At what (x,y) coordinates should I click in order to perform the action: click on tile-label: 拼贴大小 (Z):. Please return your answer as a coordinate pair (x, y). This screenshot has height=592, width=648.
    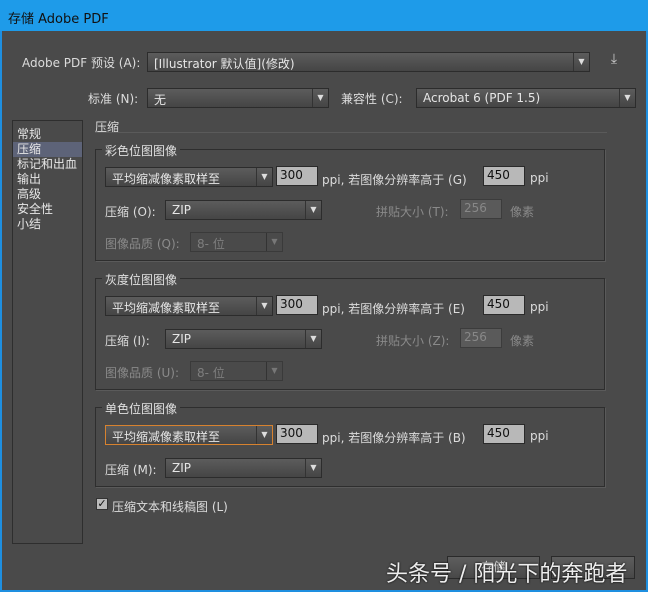
    Looking at the image, I should click on (413, 341).